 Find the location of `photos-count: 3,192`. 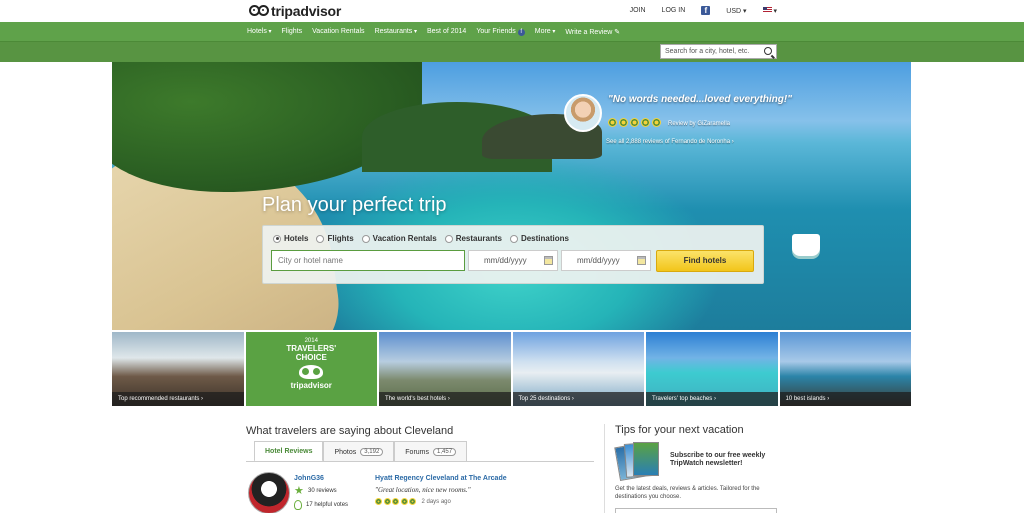

photos-count: 3,192 is located at coordinates (372, 452).